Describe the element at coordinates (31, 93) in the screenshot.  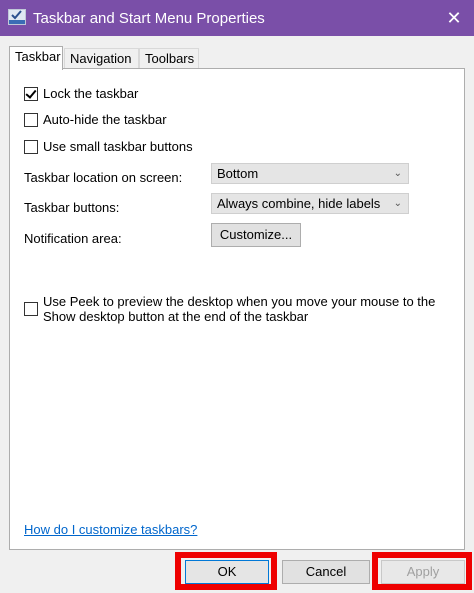
I see `lock-taskbar-checkbox` at that location.